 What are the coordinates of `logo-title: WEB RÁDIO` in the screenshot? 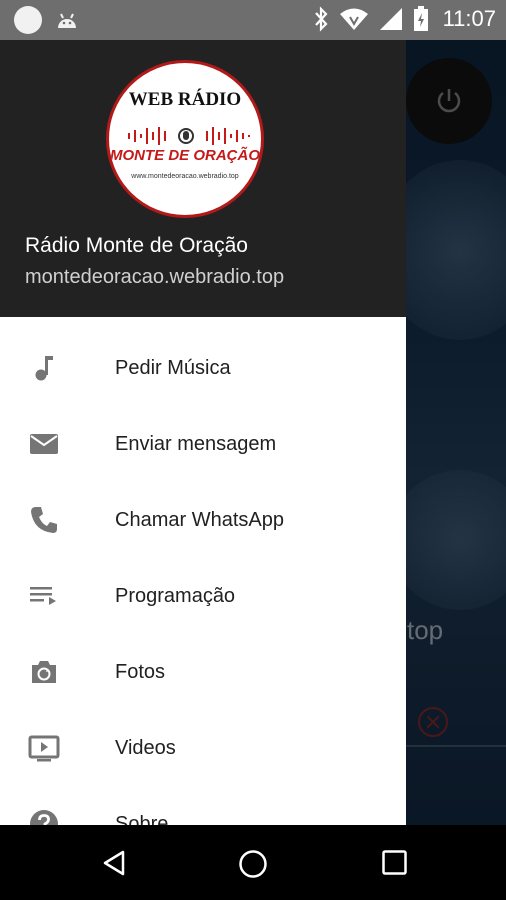 It's located at (185, 99).